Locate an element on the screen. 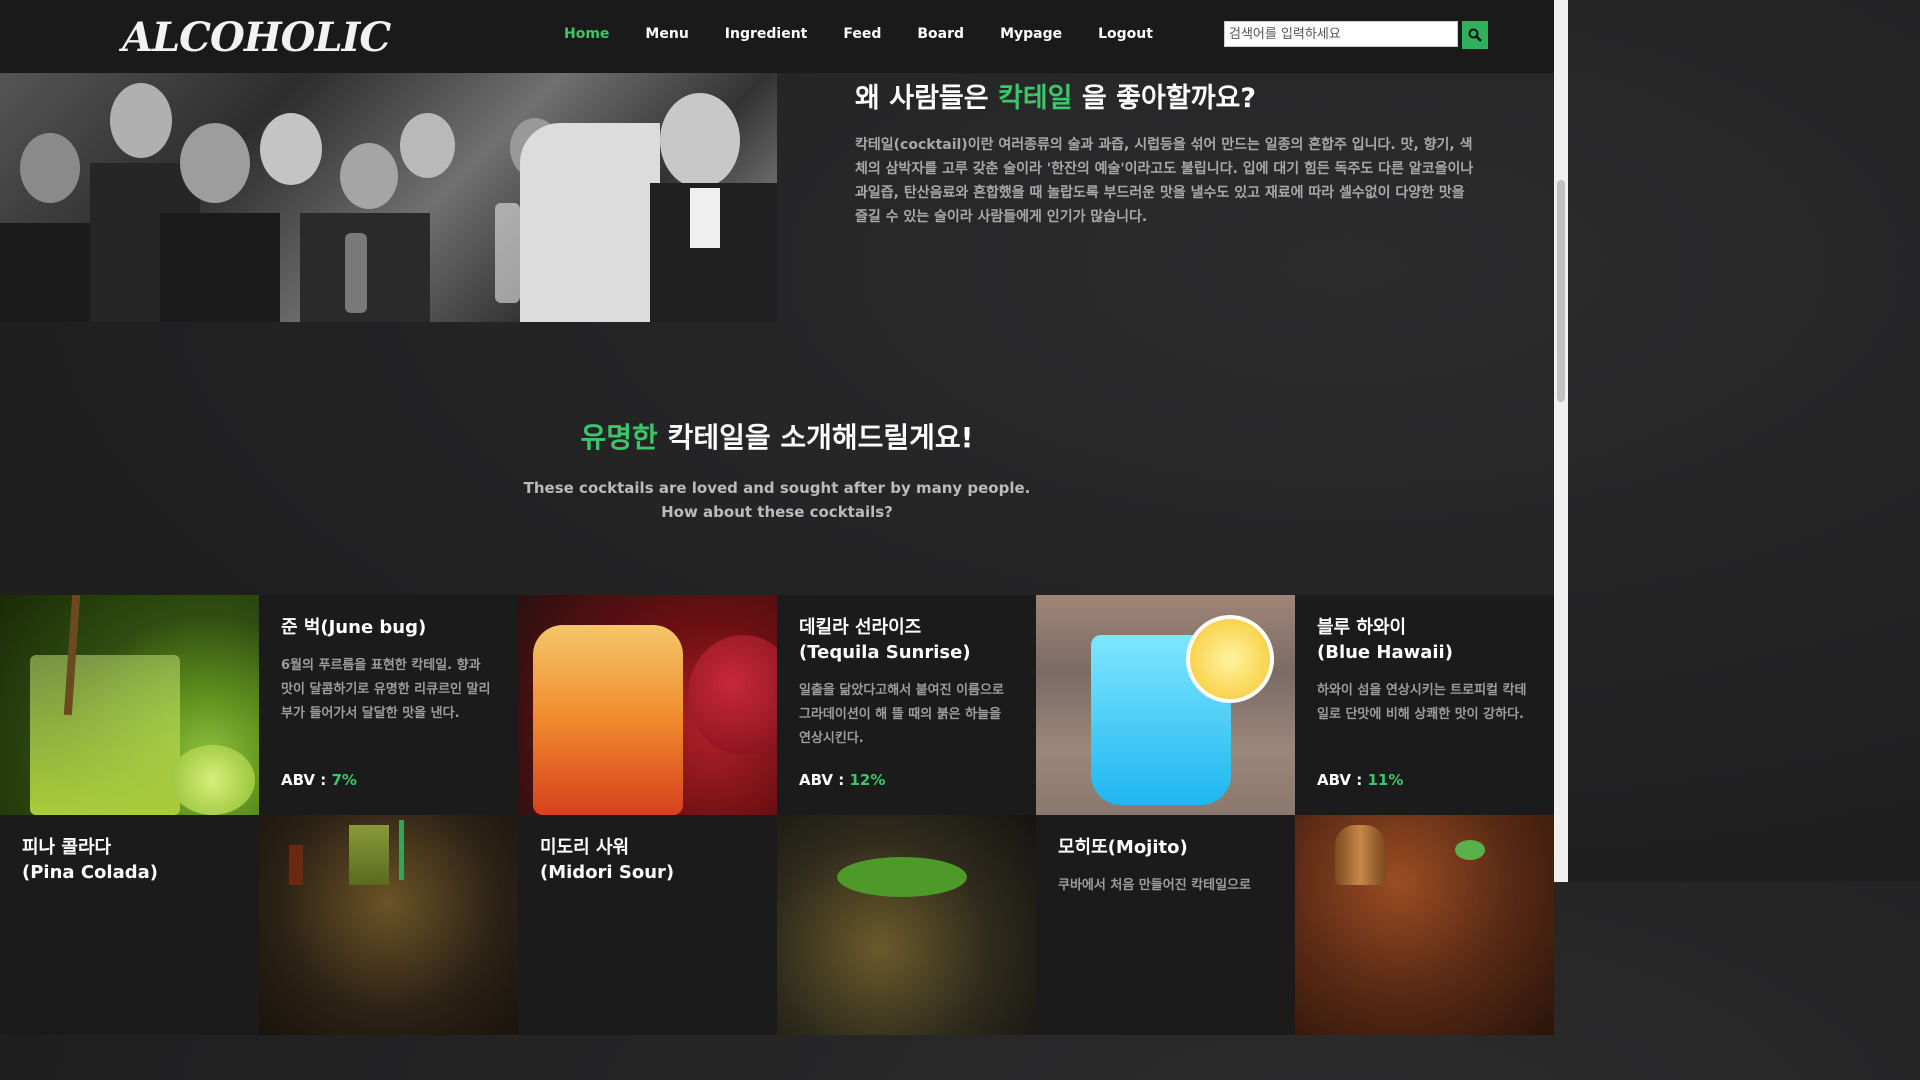  site-logo: ALCOHOLIC is located at coordinates (256, 37).